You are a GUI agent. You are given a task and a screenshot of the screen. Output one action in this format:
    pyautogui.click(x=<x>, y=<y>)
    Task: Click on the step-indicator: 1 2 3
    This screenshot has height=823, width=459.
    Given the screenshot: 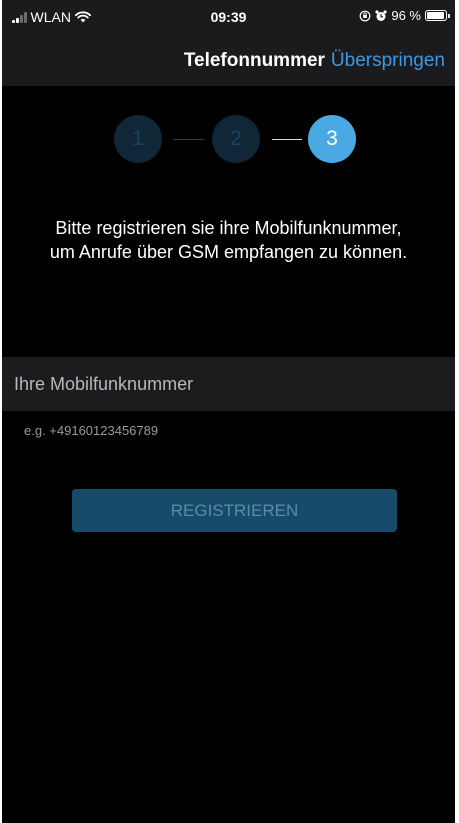 What is the action you would take?
    pyautogui.click(x=239, y=139)
    